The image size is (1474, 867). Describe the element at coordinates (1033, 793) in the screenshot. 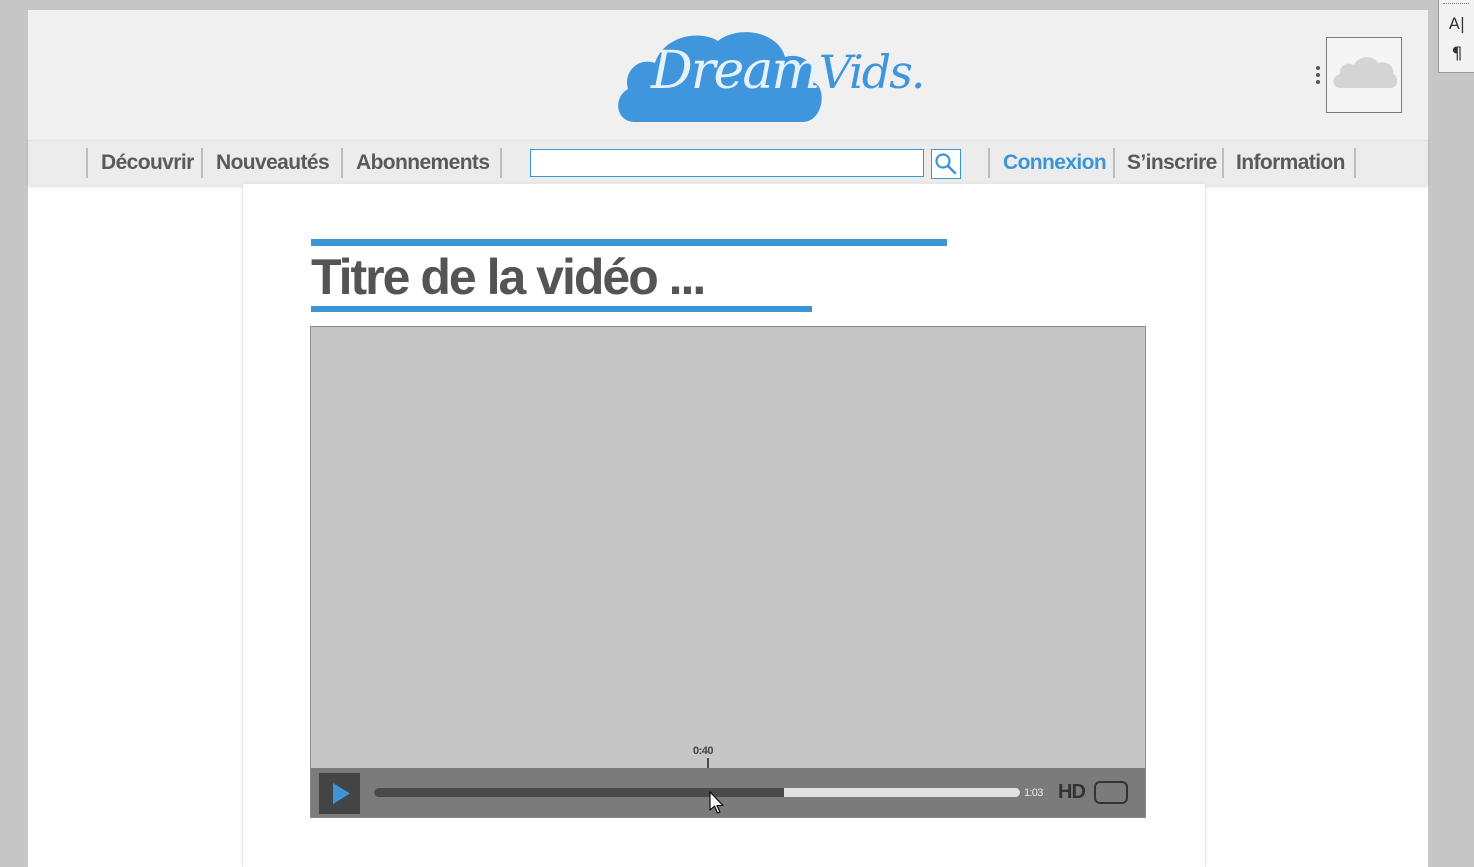

I see `duration-label: 1:03` at that location.